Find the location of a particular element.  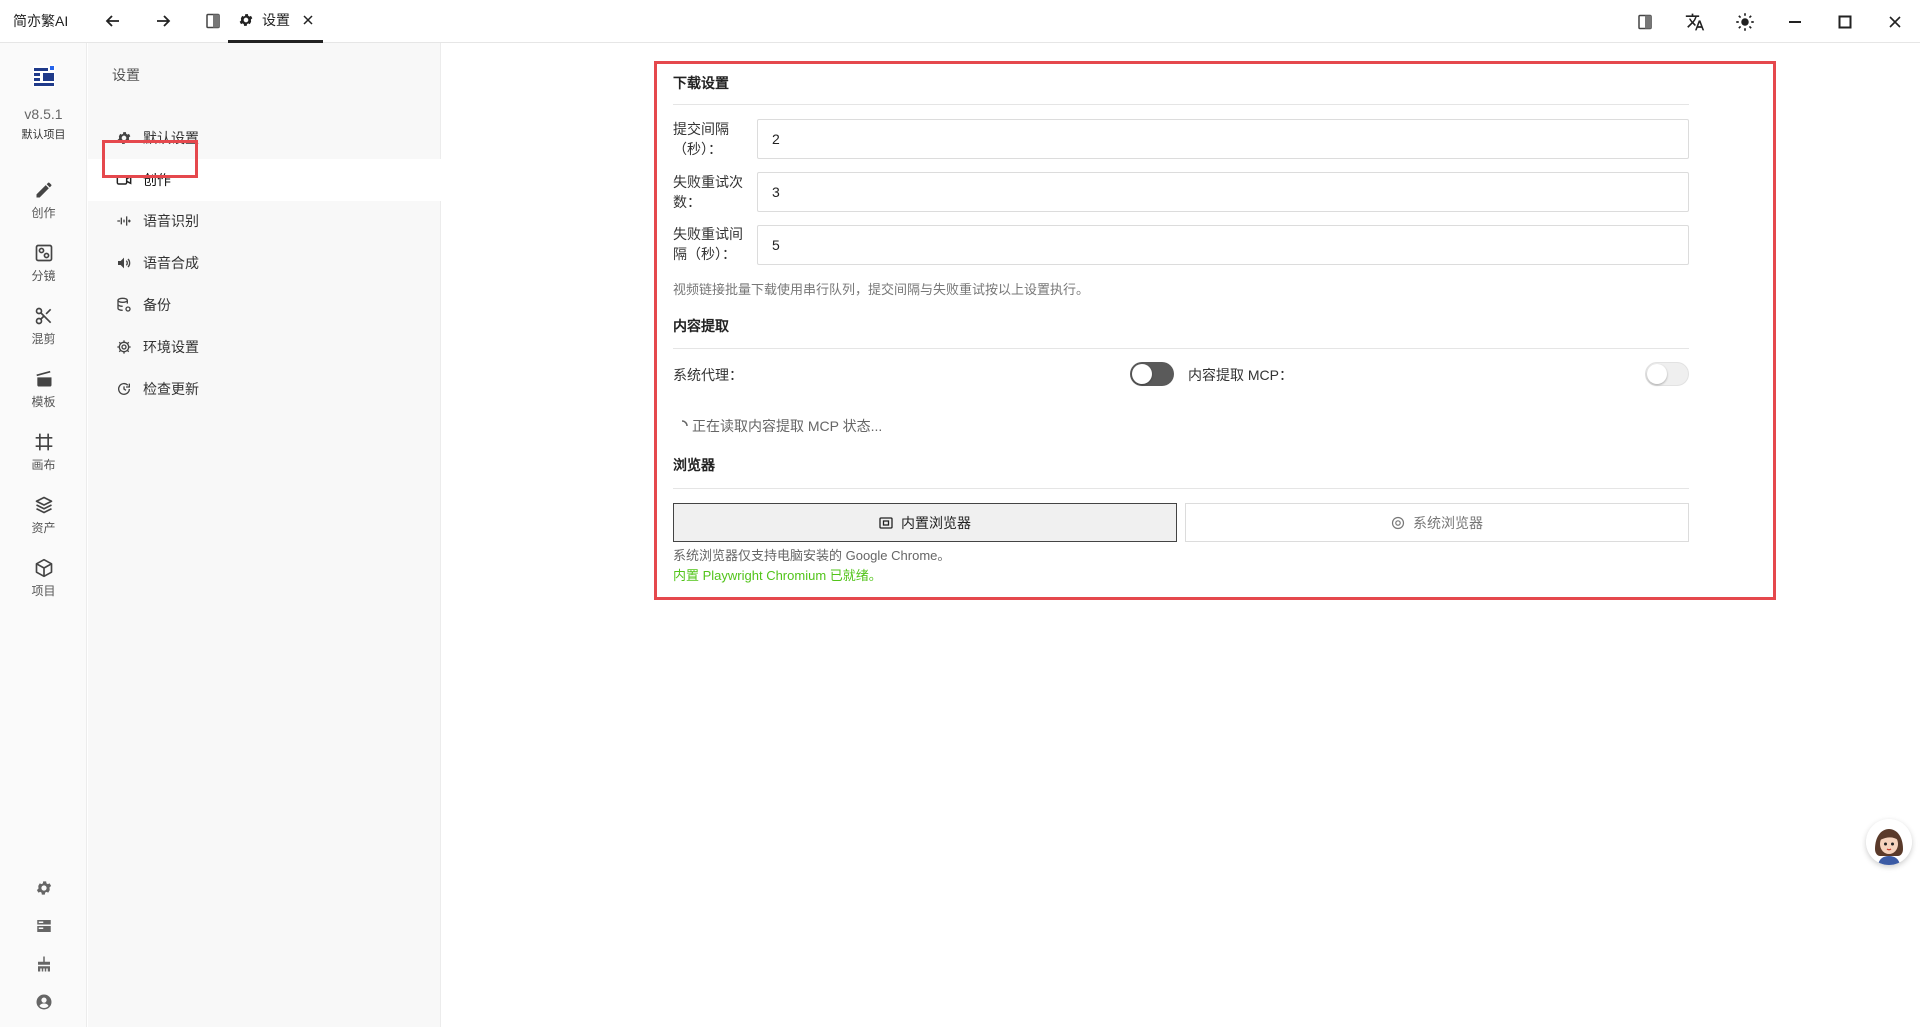

server-icon is located at coordinates (43, 926).